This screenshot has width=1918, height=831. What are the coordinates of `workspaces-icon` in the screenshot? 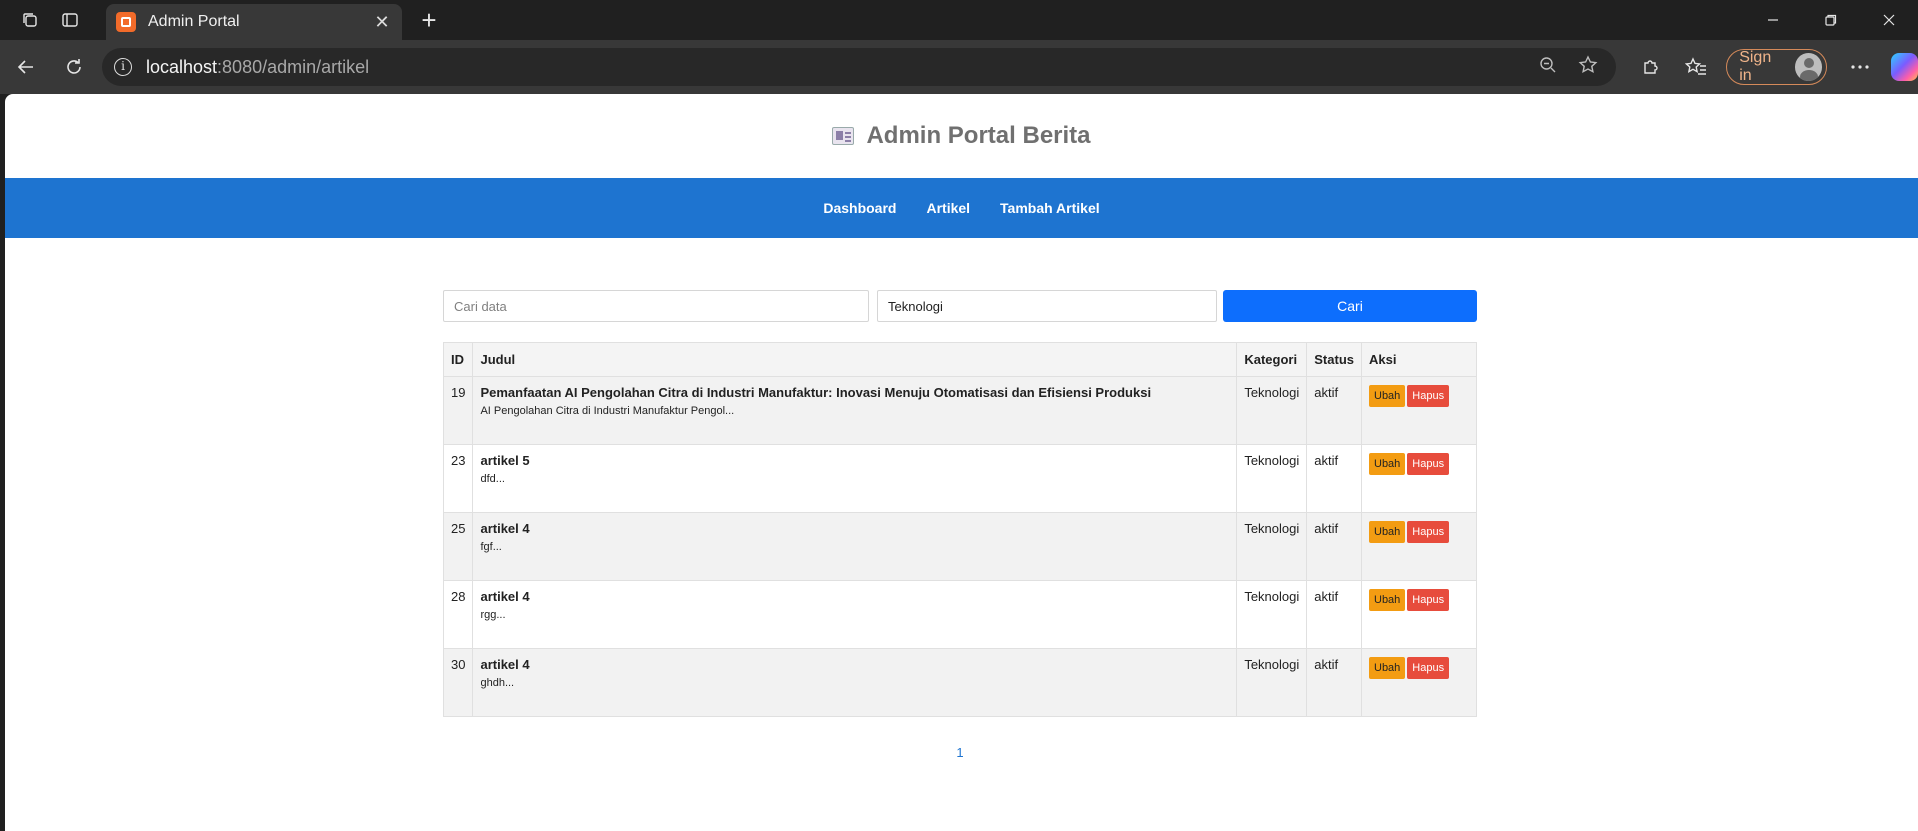 It's located at (30, 20).